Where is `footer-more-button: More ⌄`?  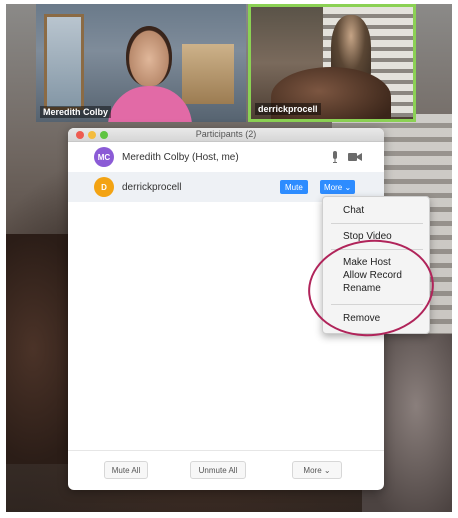 footer-more-button: More ⌄ is located at coordinates (317, 470).